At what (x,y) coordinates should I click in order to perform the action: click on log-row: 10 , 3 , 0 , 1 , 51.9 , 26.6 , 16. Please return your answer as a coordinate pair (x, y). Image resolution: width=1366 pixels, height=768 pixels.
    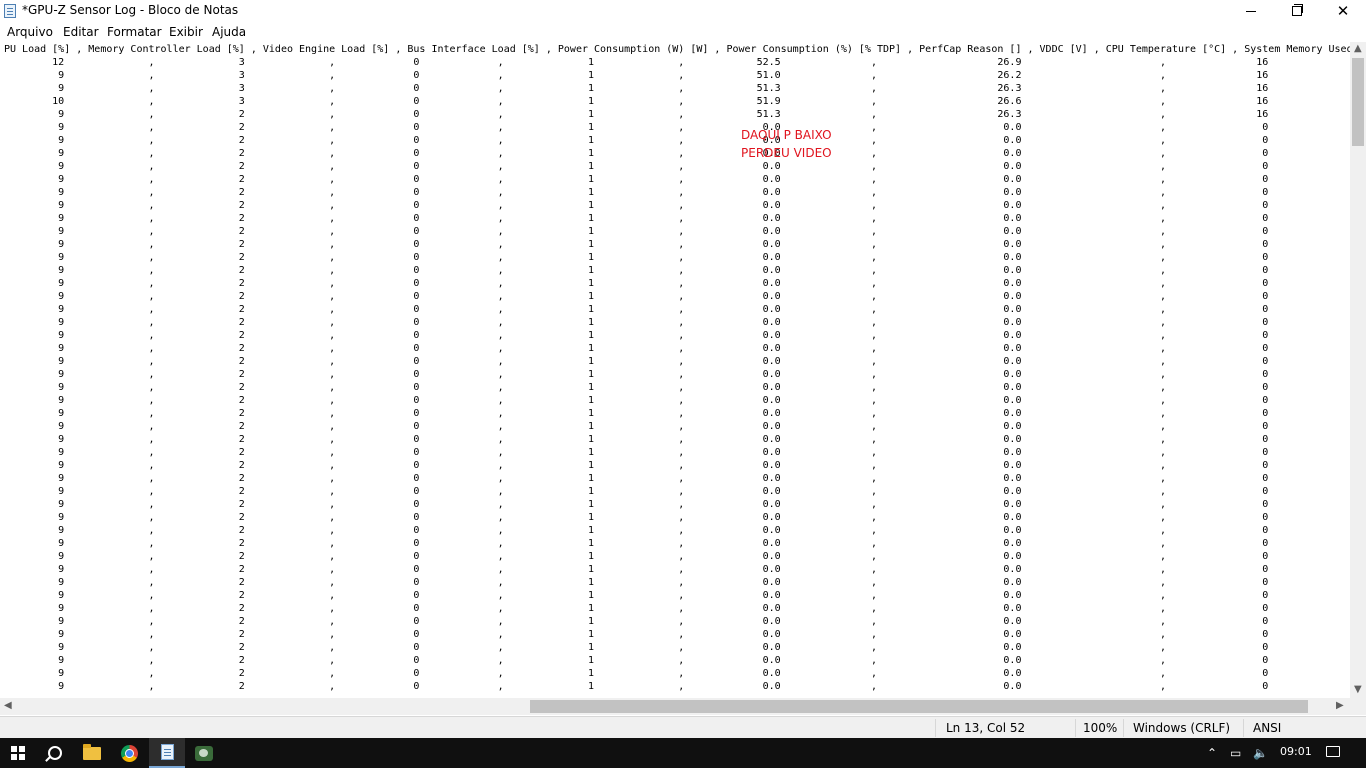
    Looking at the image, I should click on (660, 101).